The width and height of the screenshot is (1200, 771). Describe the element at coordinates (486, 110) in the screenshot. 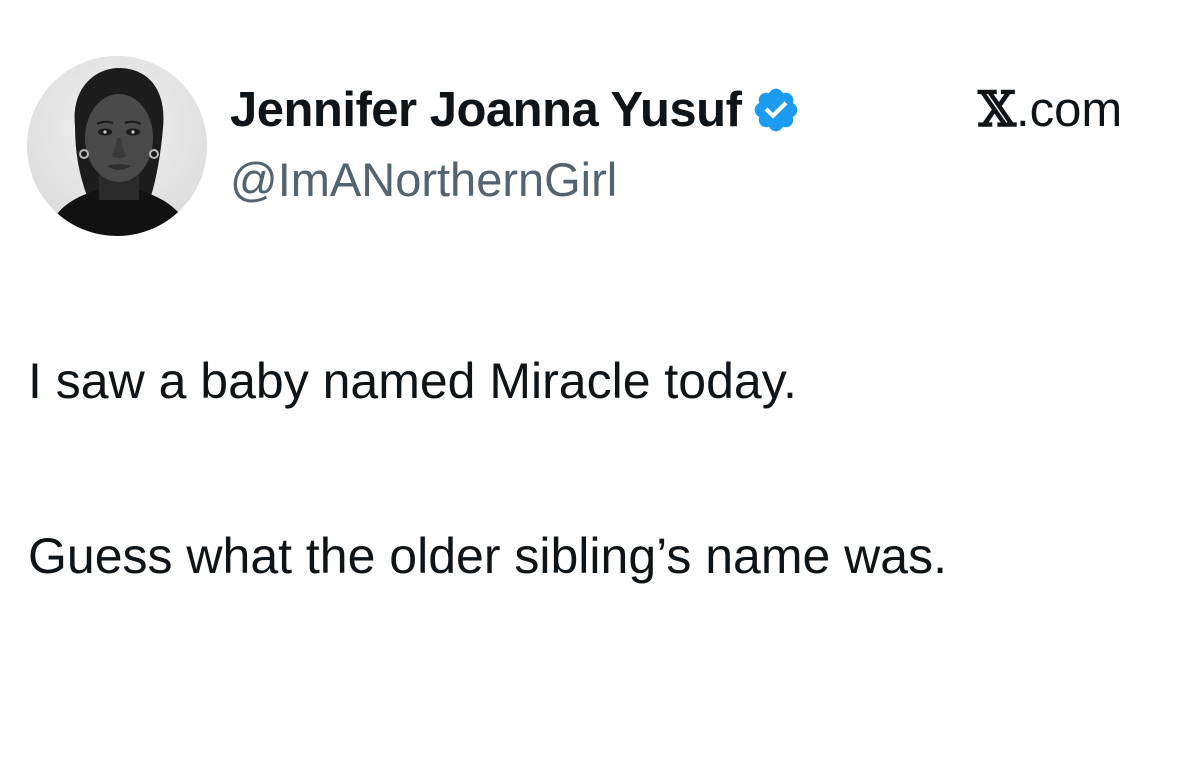

I see `author-name: Jennifer Joanna Yusuf` at that location.